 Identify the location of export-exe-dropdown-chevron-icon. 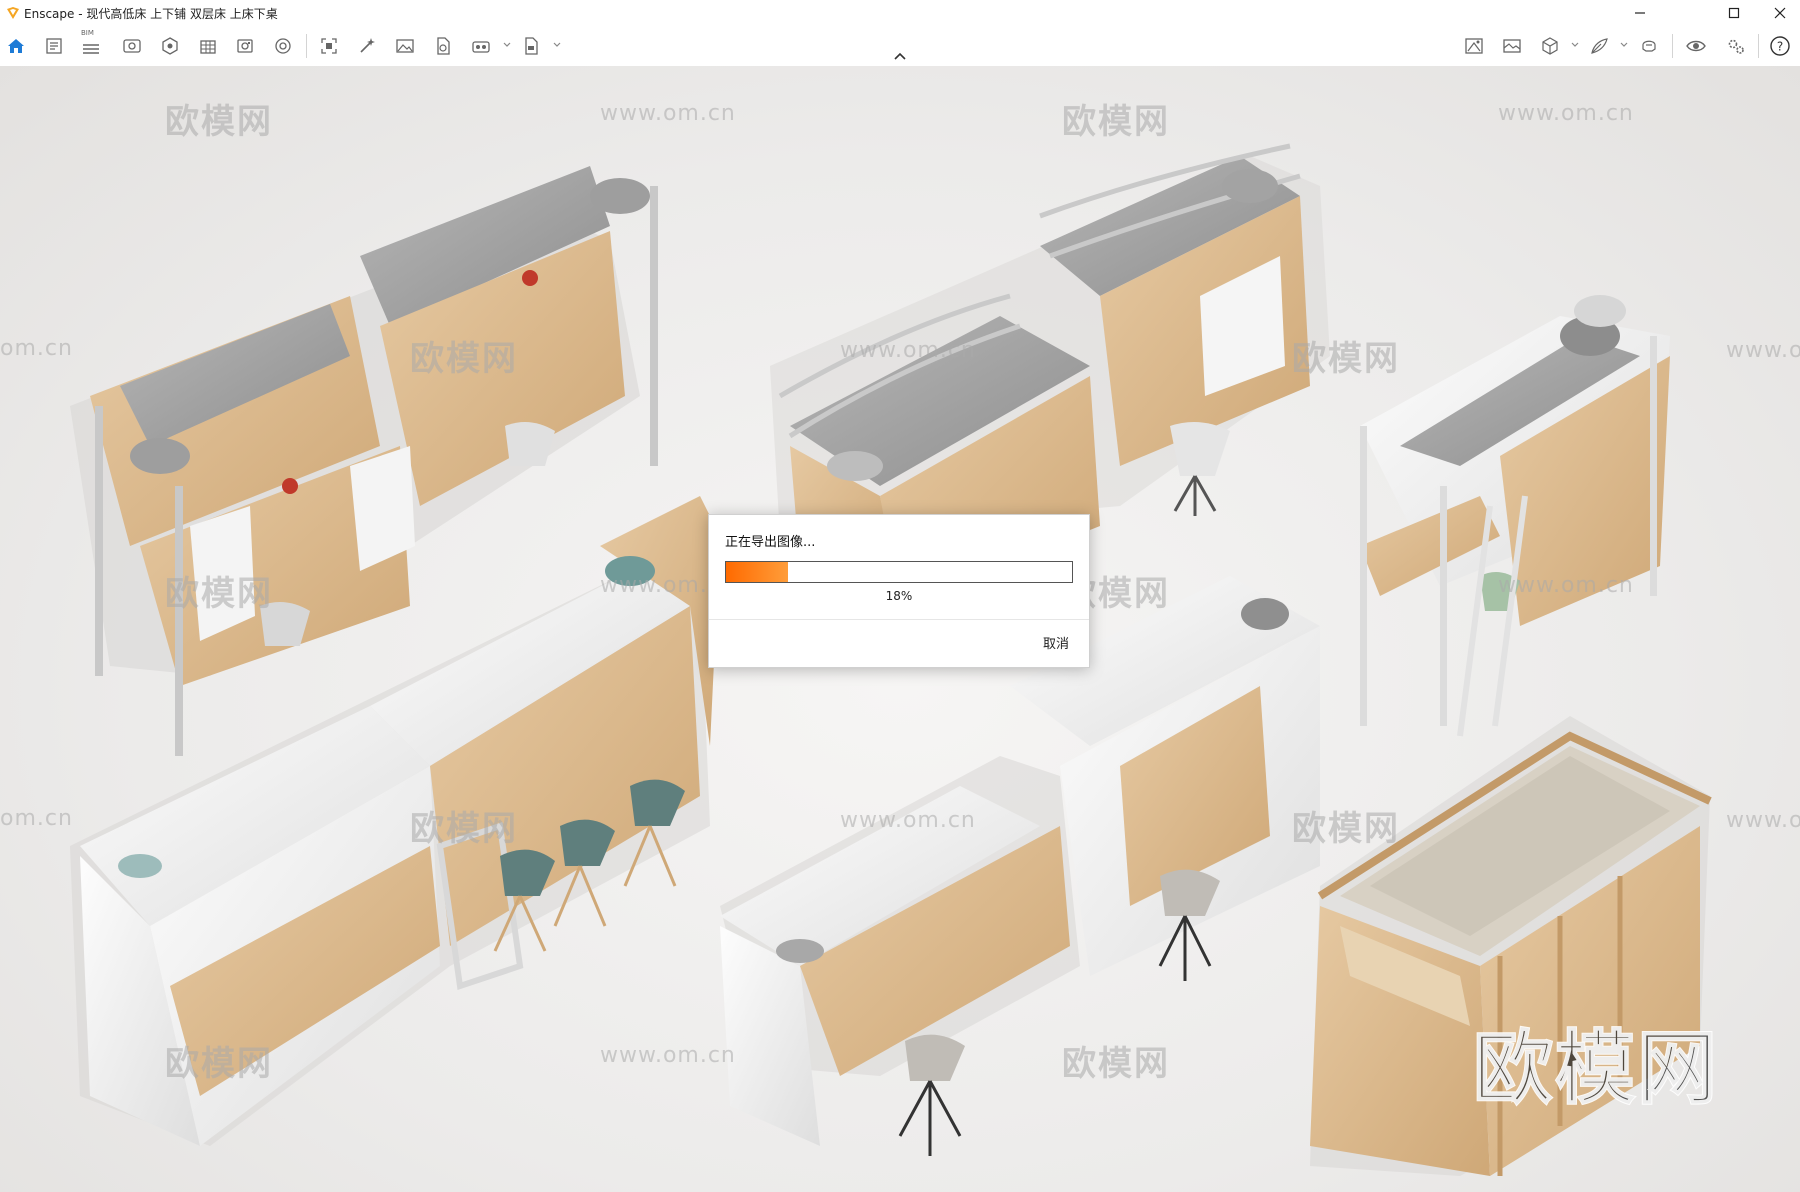
(557, 45).